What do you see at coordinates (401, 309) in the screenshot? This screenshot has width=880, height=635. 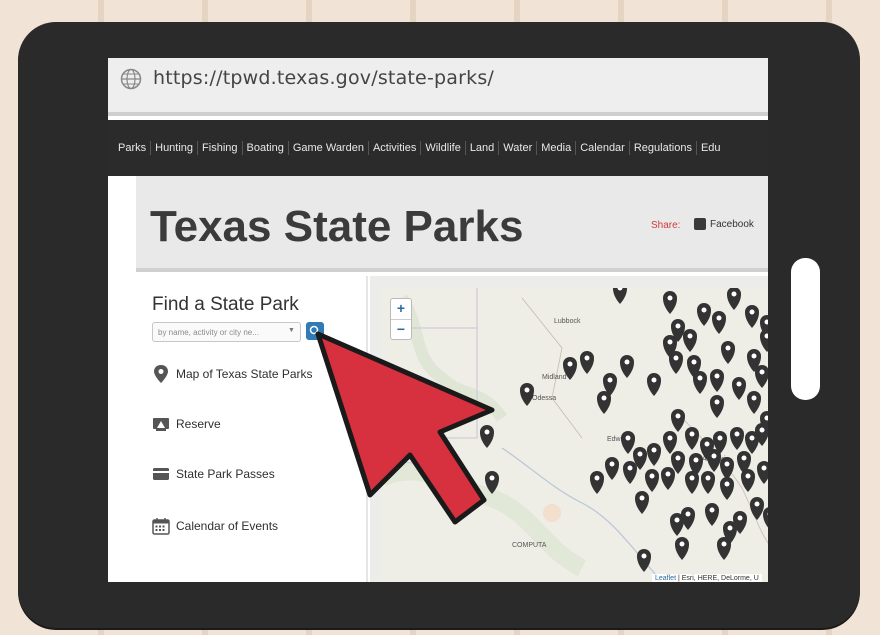 I see `zoom-in-button: +` at bounding box center [401, 309].